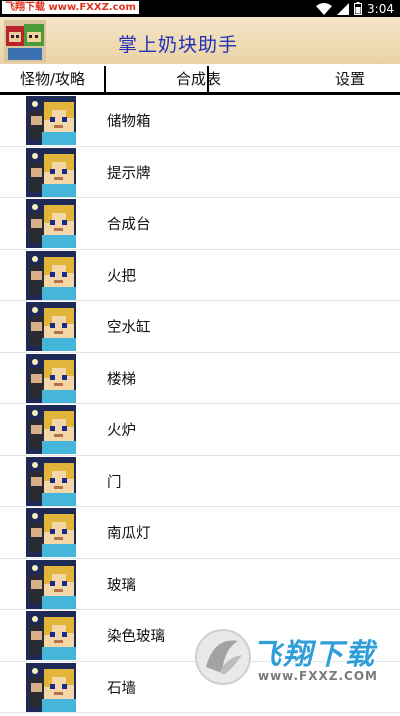 This screenshot has width=400, height=716. What do you see at coordinates (200, 327) in the screenshot?
I see `list-item: 空水缸` at bounding box center [200, 327].